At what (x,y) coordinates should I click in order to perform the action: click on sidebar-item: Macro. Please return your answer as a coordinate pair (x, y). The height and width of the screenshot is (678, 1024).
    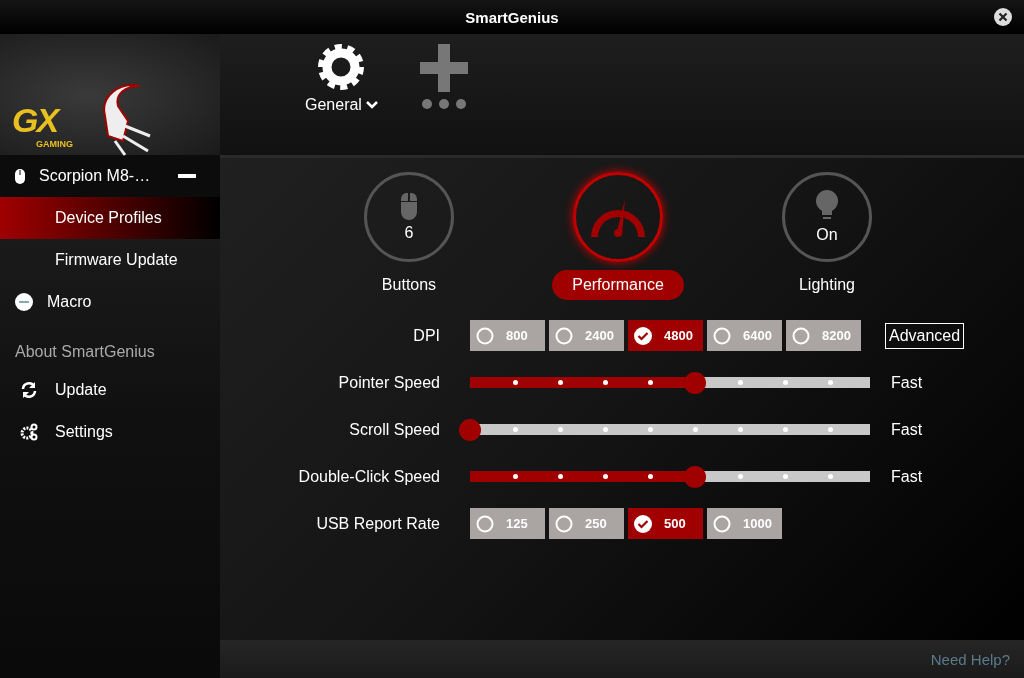
    Looking at the image, I should click on (110, 302).